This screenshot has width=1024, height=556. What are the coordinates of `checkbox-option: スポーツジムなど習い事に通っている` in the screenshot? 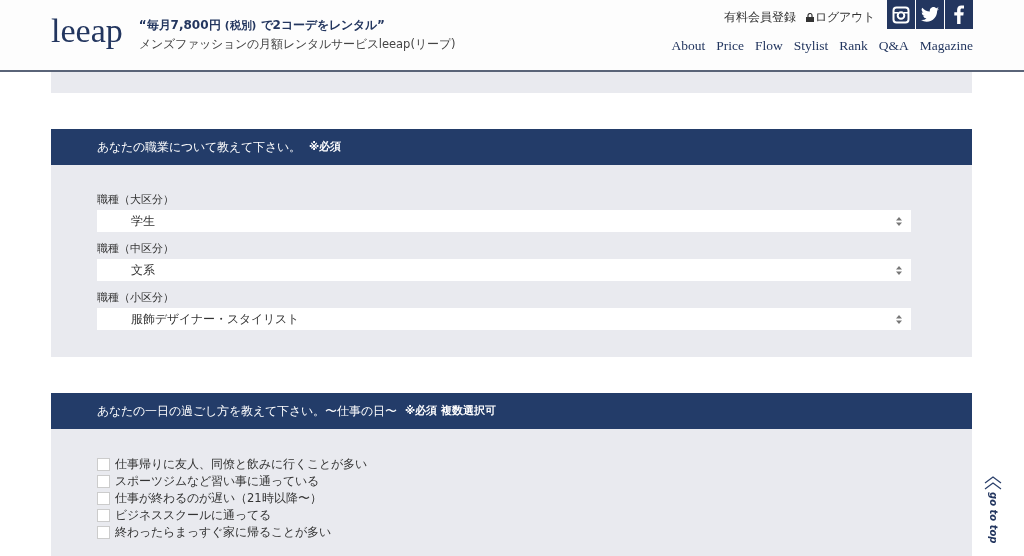 It's located at (504, 481).